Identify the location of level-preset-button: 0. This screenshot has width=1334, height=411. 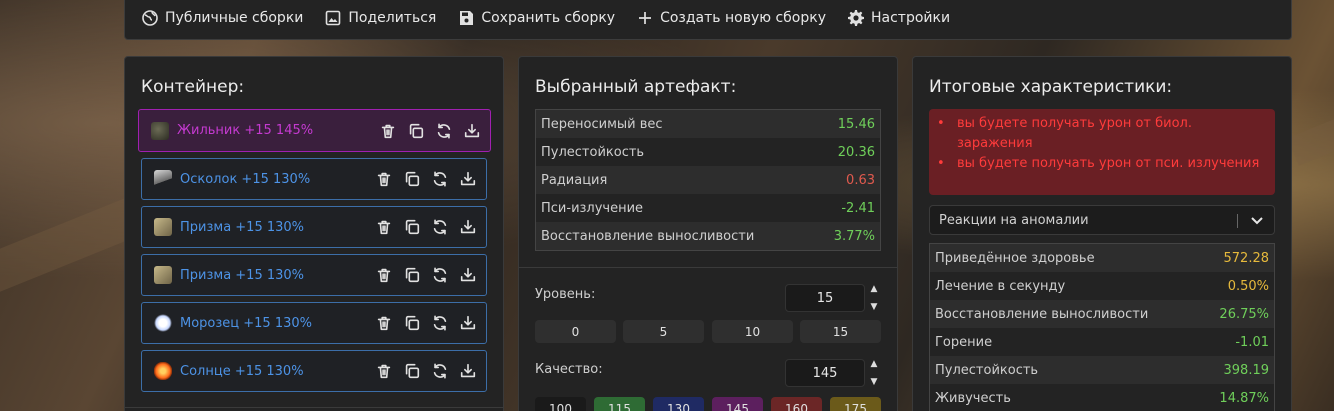
(575, 331).